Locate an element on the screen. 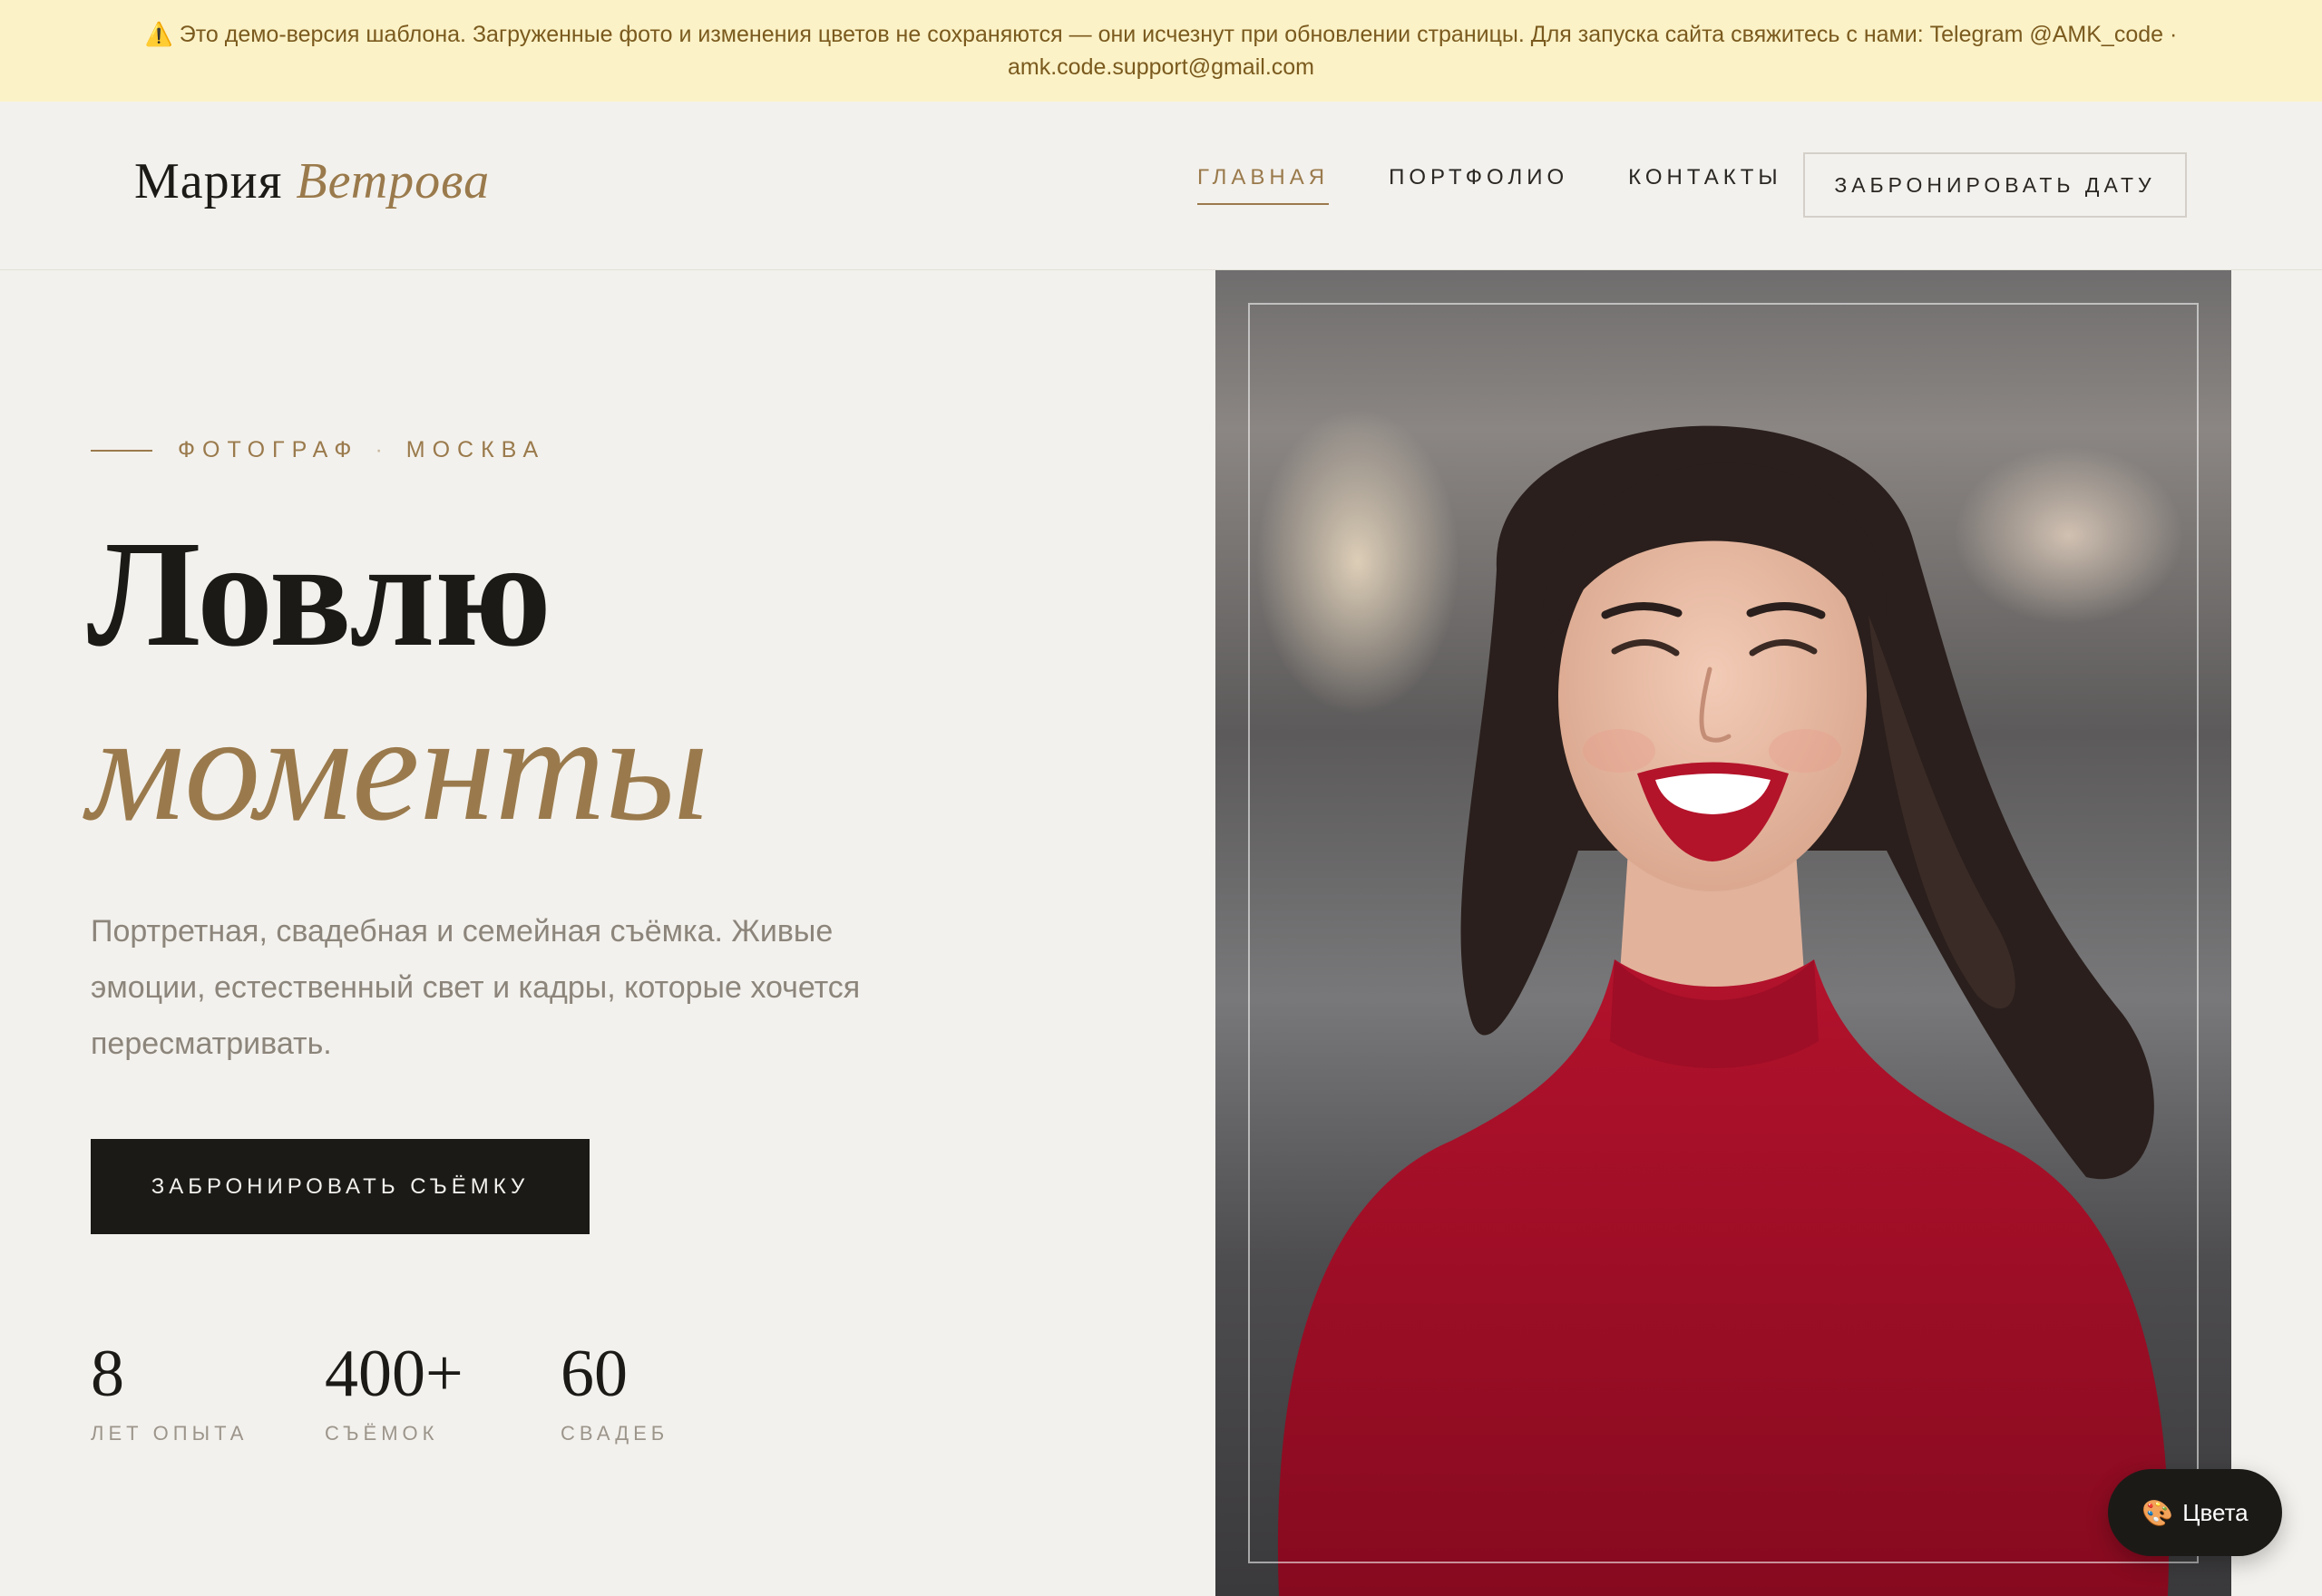 The height and width of the screenshot is (1596, 2322). stat-value: 60 is located at coordinates (594, 1374).